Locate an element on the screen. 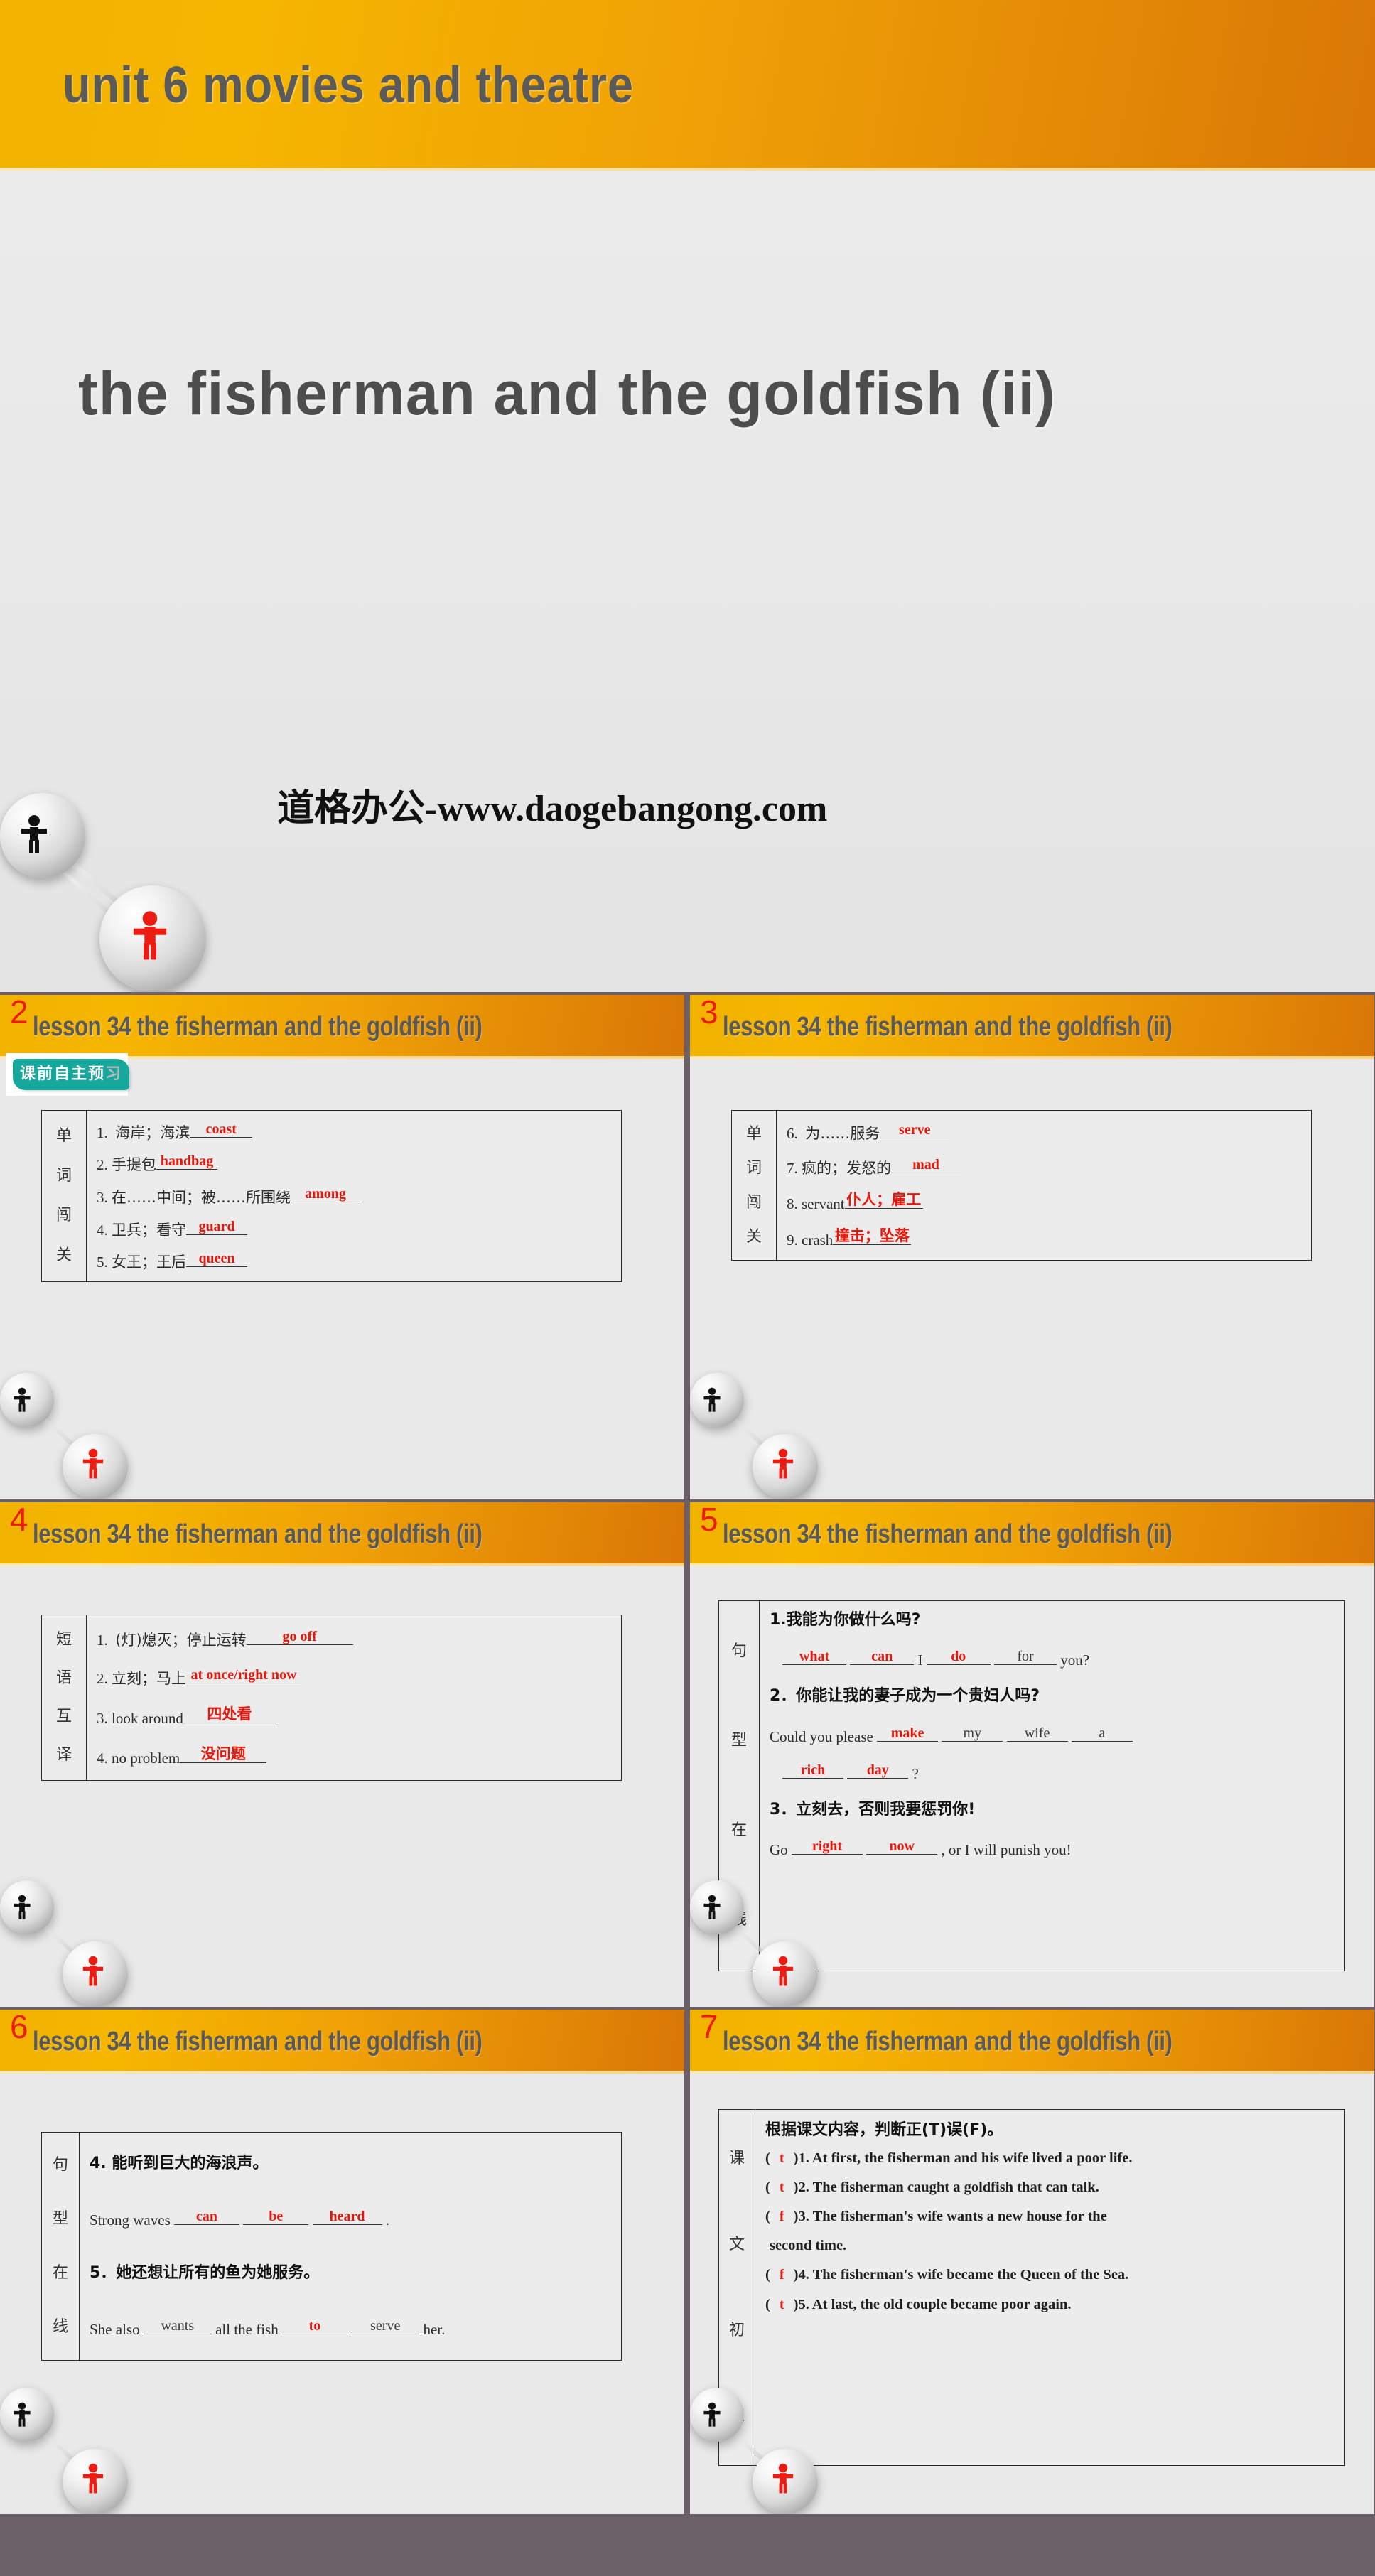 The height and width of the screenshot is (2576, 1375). answer-blank: heard is located at coordinates (347, 2216).